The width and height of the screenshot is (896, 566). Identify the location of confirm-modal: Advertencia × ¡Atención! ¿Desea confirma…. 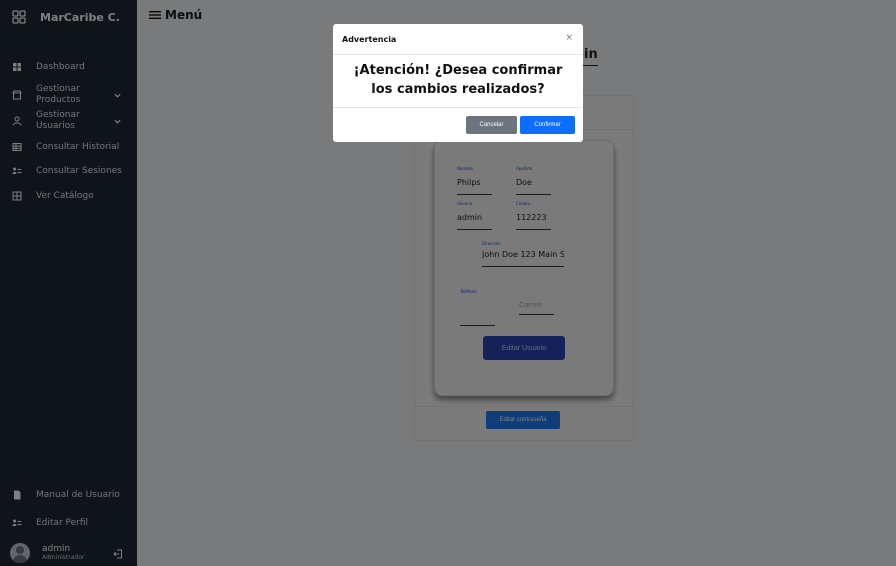
(458, 83).